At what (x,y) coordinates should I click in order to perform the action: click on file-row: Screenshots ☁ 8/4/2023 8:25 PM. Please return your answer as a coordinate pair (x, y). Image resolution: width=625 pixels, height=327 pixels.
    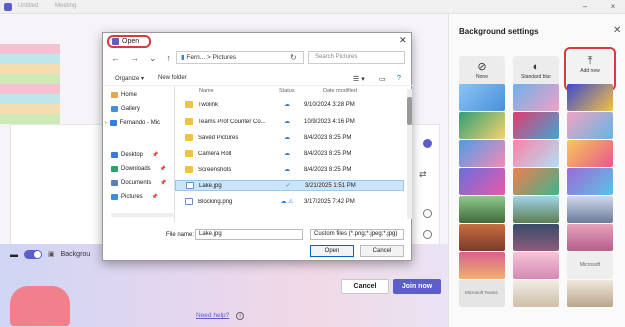
    Looking at the image, I should click on (289, 169).